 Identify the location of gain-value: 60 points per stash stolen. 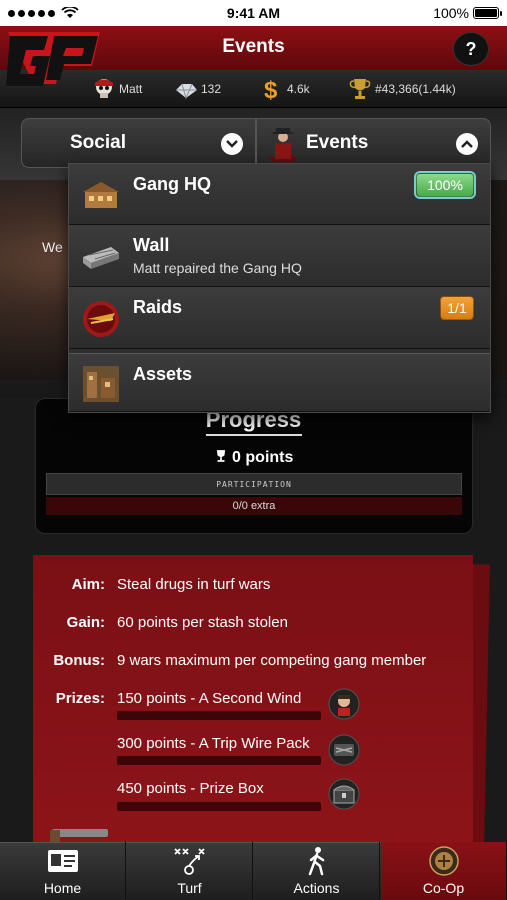
(202, 622).